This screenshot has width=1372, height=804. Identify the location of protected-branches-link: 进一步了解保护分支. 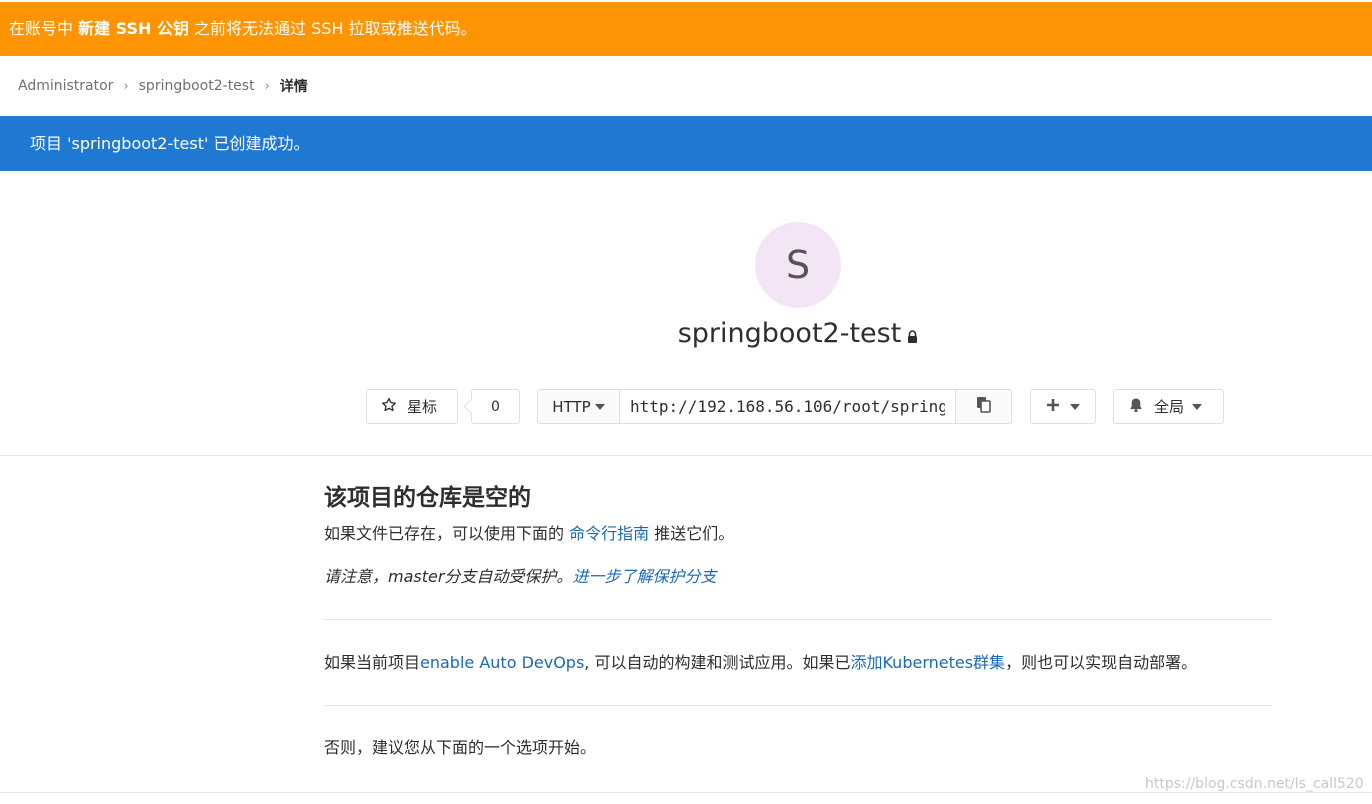
(644, 576).